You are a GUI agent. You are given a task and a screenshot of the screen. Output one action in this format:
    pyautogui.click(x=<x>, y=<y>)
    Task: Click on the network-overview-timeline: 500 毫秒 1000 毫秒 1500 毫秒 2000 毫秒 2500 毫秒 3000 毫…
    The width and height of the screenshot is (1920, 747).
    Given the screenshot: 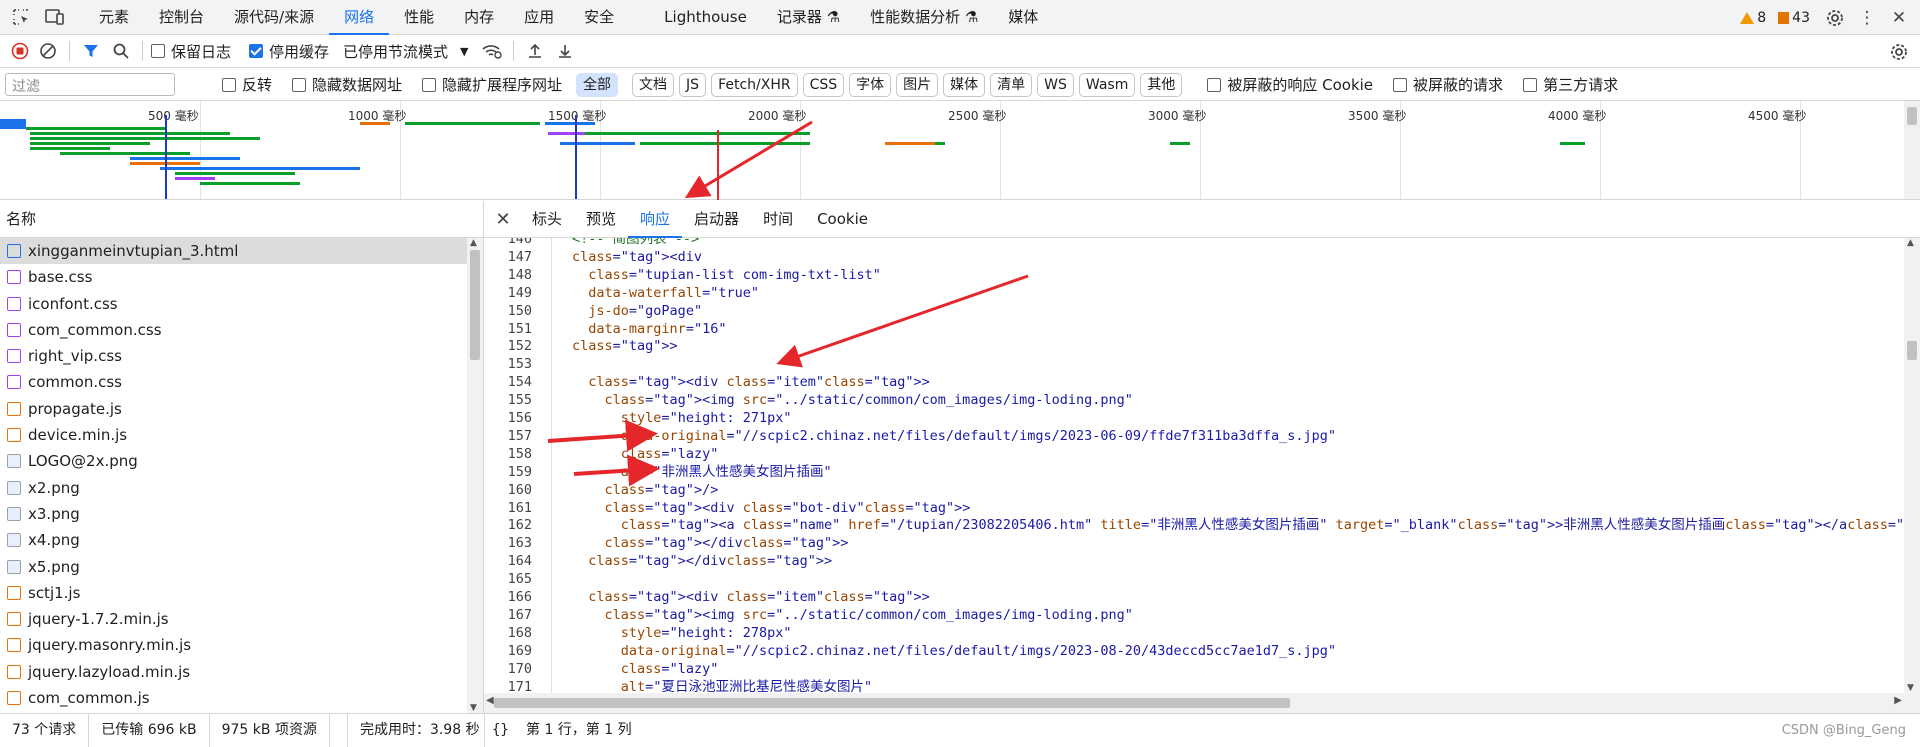 What is the action you would take?
    pyautogui.click(x=960, y=150)
    